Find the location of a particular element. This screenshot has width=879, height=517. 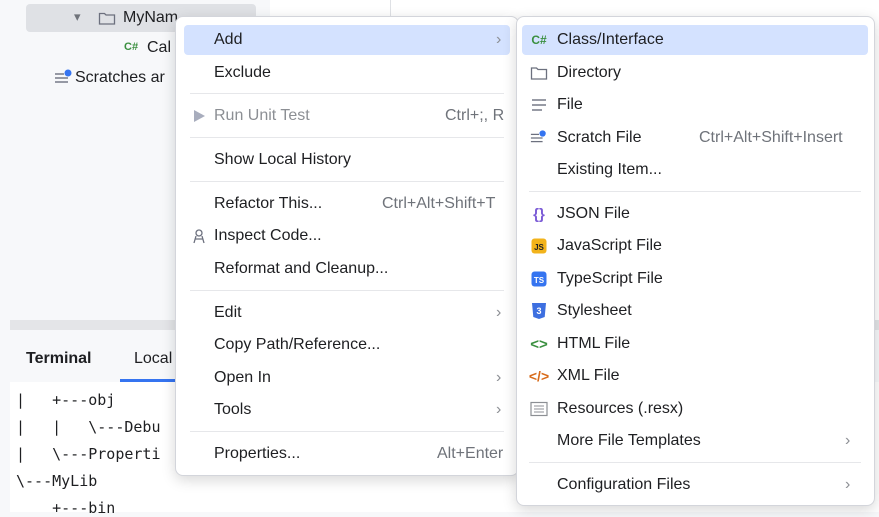

inspect-code-icon is located at coordinates (199, 236).